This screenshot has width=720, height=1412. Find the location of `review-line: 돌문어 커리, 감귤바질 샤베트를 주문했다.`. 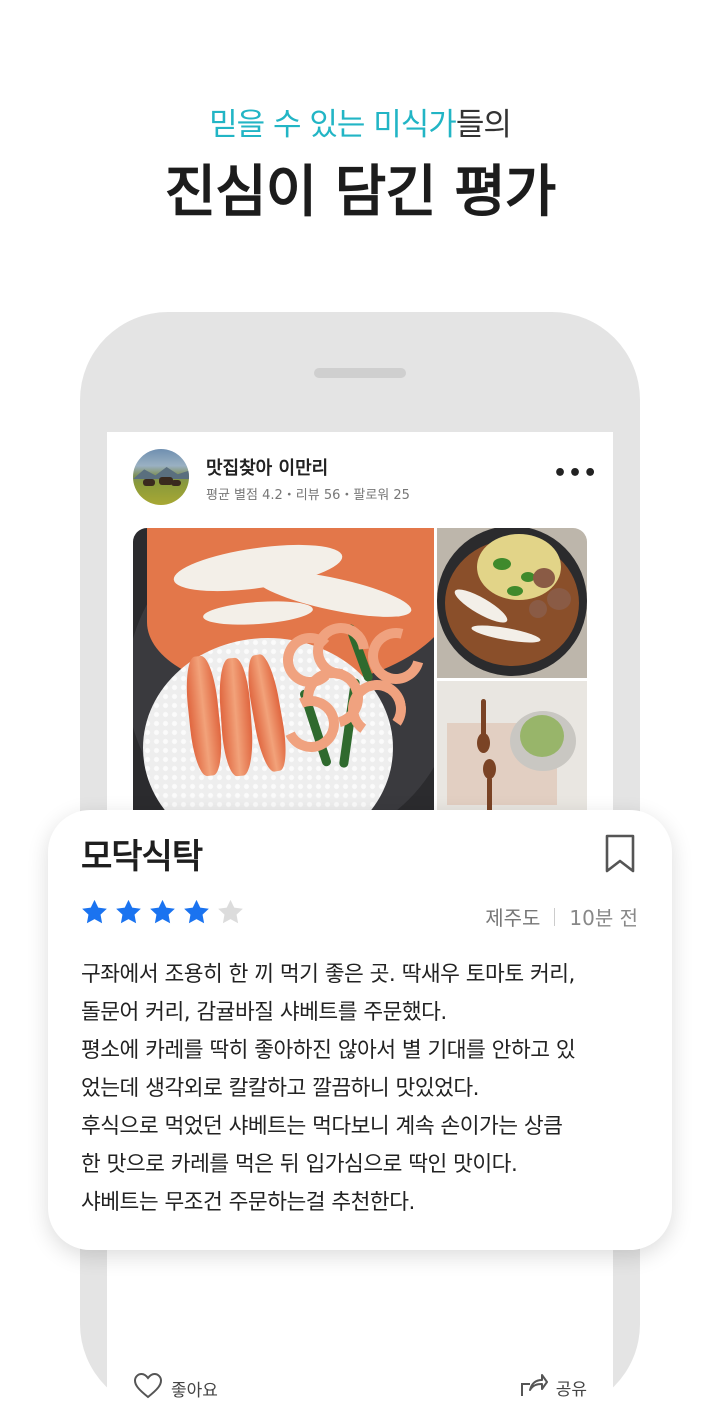

review-line: 돌문어 커리, 감귤바질 샤베트를 주문했다. is located at coordinates (264, 1012).